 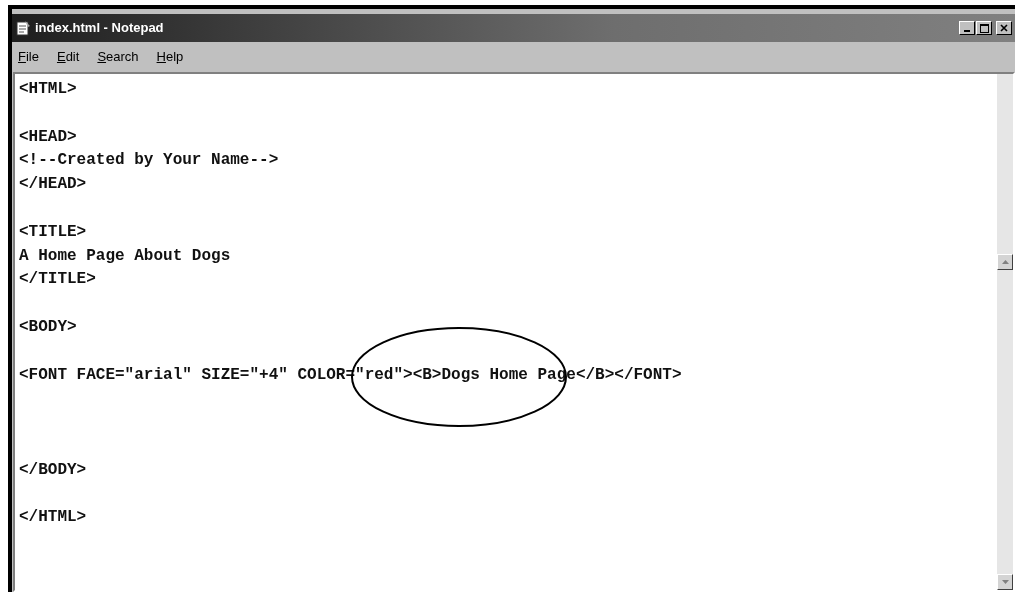 I want to click on close-icon, so click(x=1004, y=28).